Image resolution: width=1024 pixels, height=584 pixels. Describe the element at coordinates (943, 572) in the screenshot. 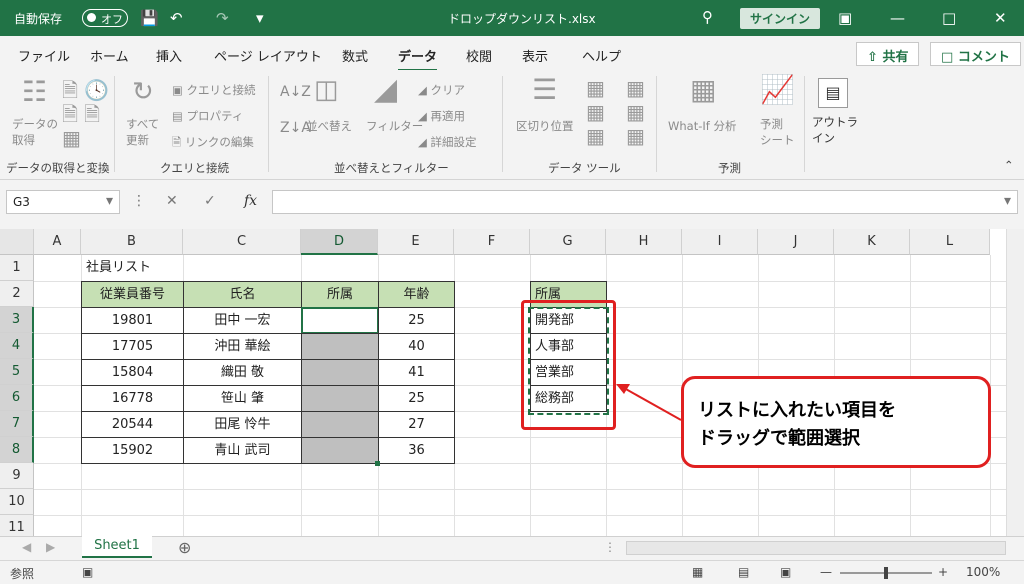

I see `zoom-in-icon: +` at that location.